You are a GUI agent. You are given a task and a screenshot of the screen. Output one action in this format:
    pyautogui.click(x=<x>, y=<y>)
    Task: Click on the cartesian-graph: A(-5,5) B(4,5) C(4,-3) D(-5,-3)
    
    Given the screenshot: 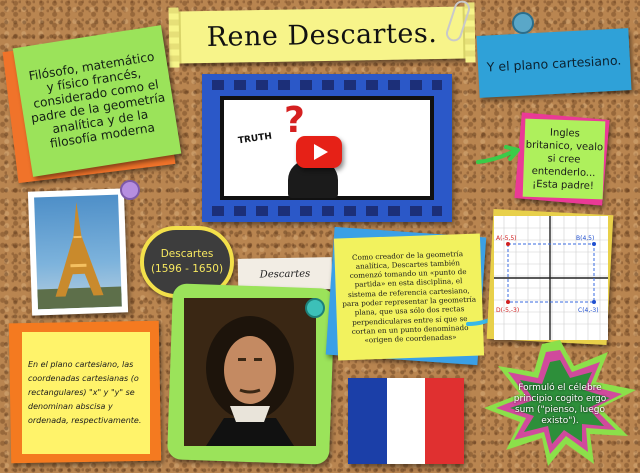 What is the action you would take?
    pyautogui.click(x=551, y=278)
    